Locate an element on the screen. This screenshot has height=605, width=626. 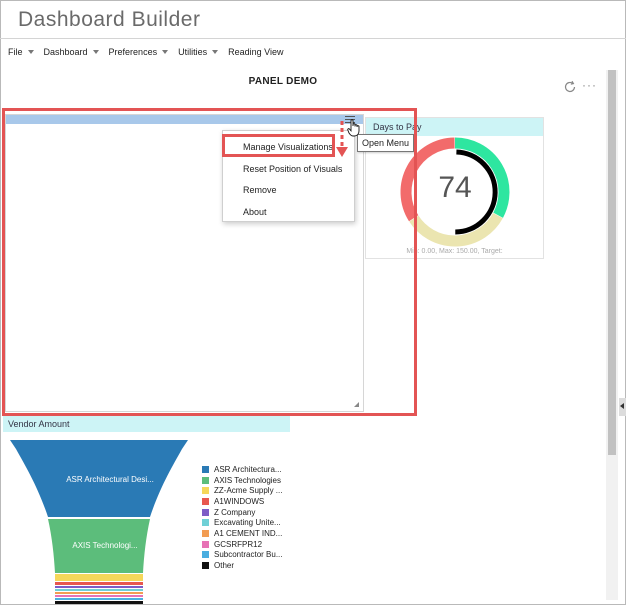
gauge-value: 74 is located at coordinates (455, 187).